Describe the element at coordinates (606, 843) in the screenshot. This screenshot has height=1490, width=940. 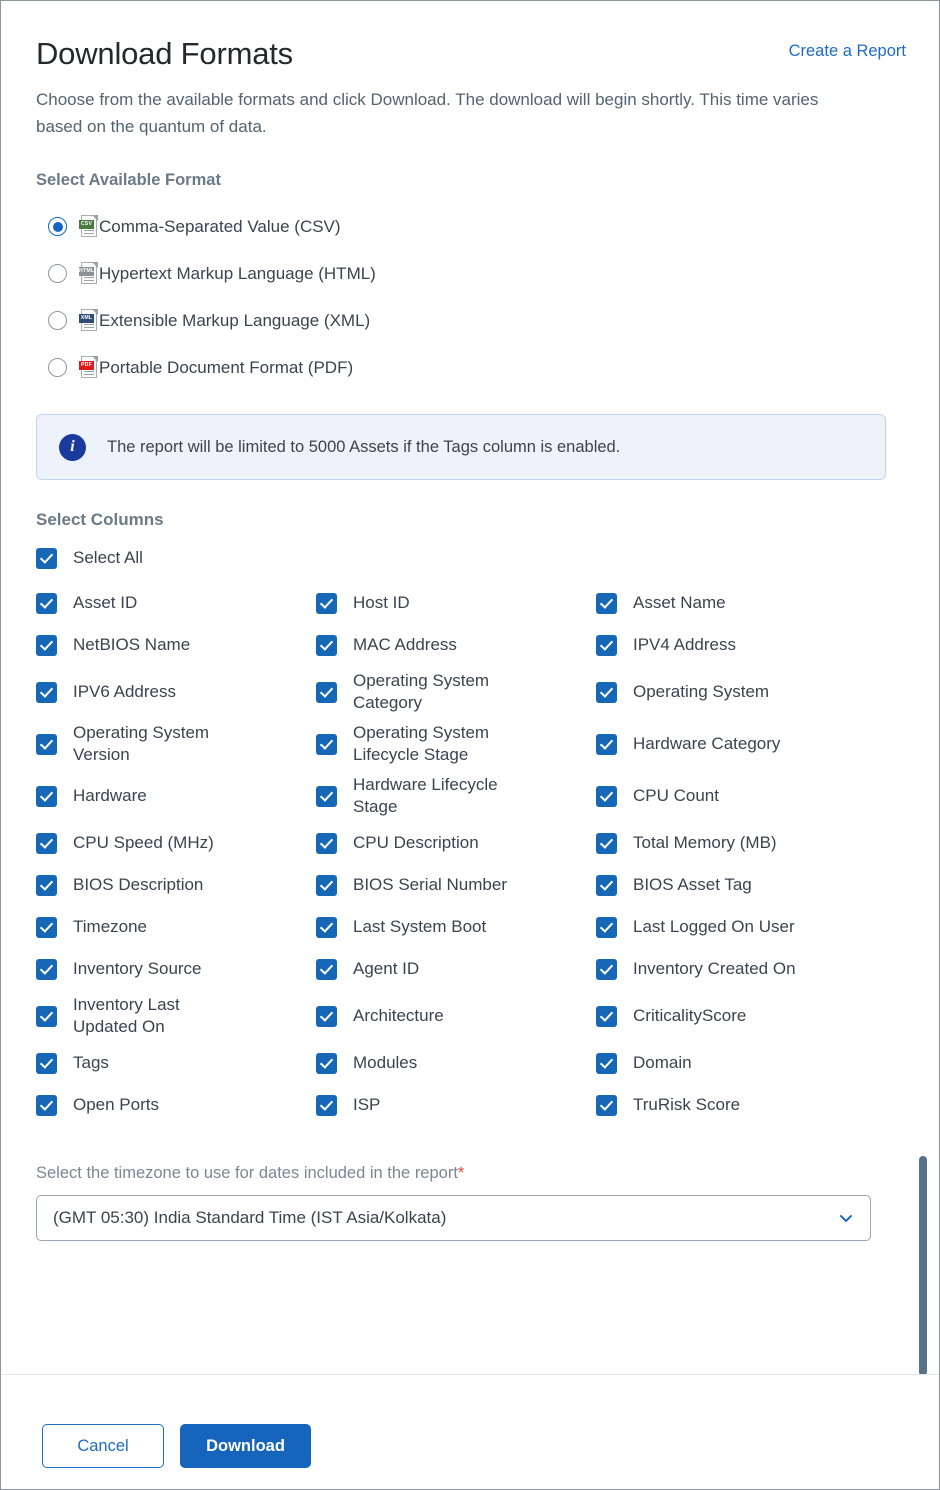
I see `checkbox-total-memory` at that location.